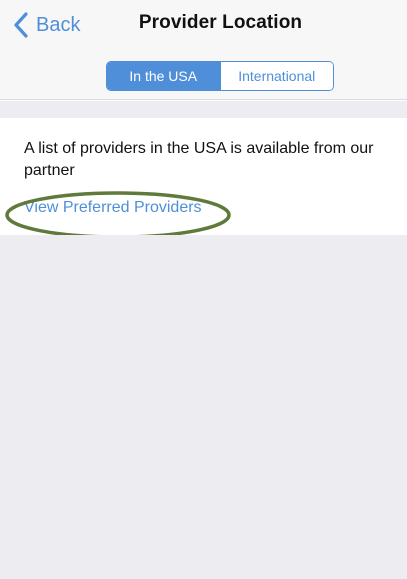 The width and height of the screenshot is (407, 579). I want to click on location-segmented-control: In the USA International, so click(220, 76).